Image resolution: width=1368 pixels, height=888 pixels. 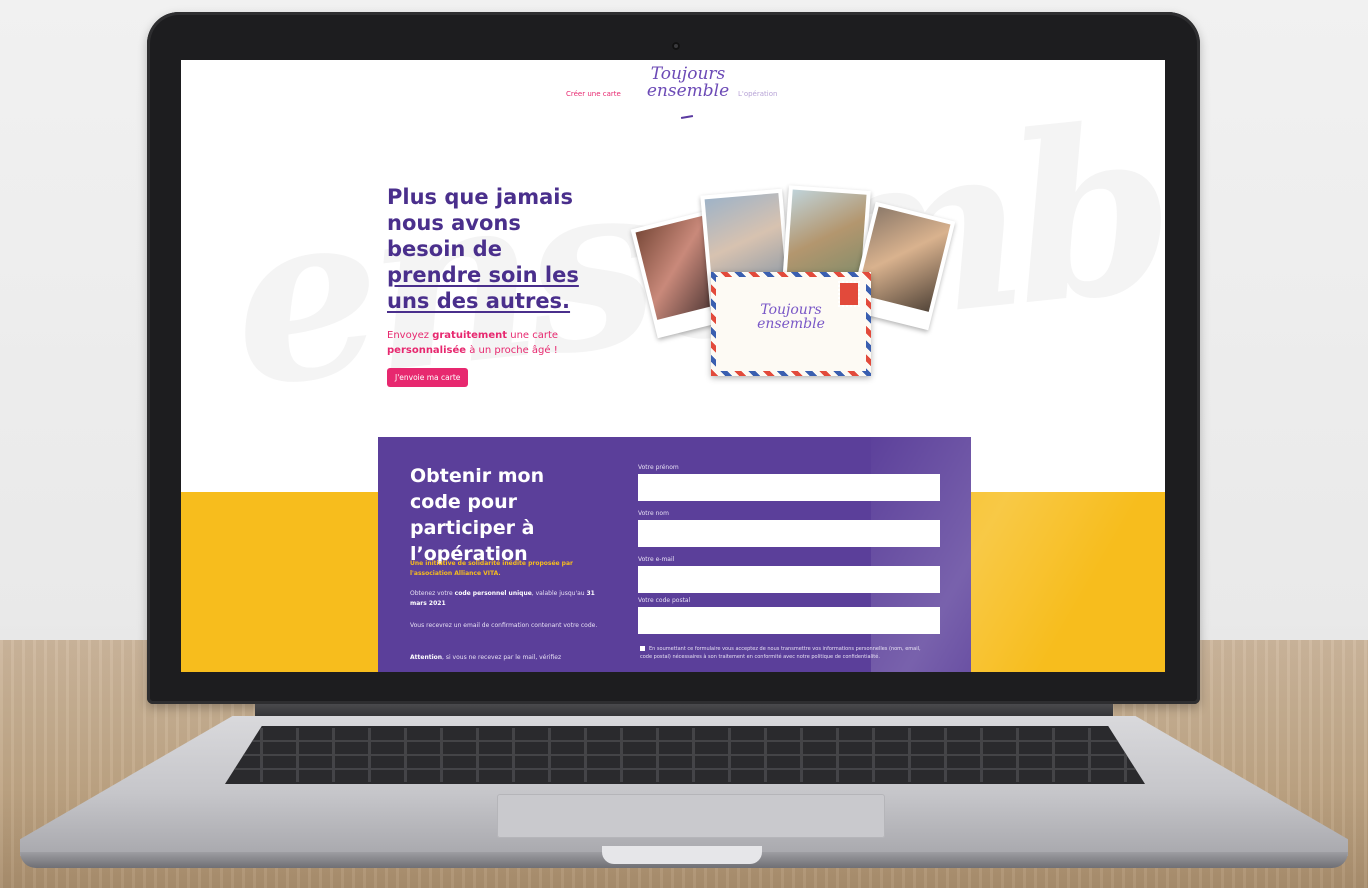 I want to click on hero-sub-bold-free: gratuitement, so click(x=470, y=335).